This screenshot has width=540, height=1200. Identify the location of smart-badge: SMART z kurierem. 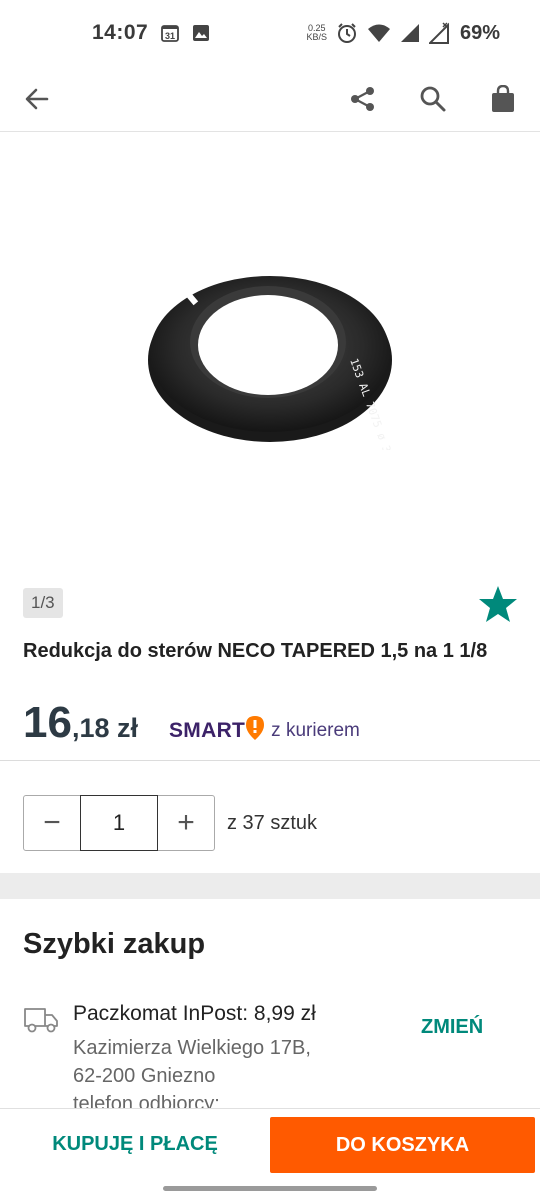
(264, 731).